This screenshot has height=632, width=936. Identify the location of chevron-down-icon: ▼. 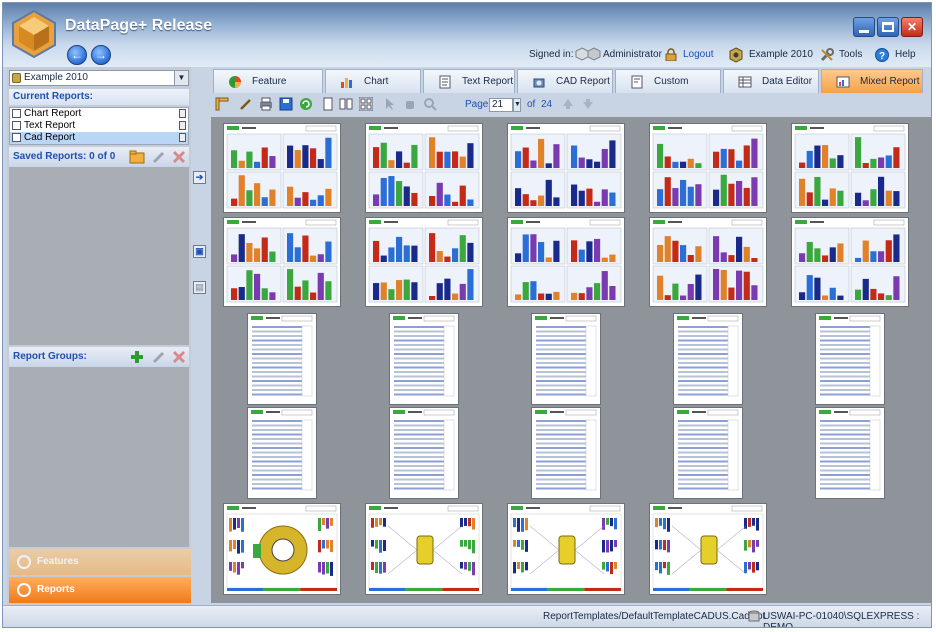
(181, 78).